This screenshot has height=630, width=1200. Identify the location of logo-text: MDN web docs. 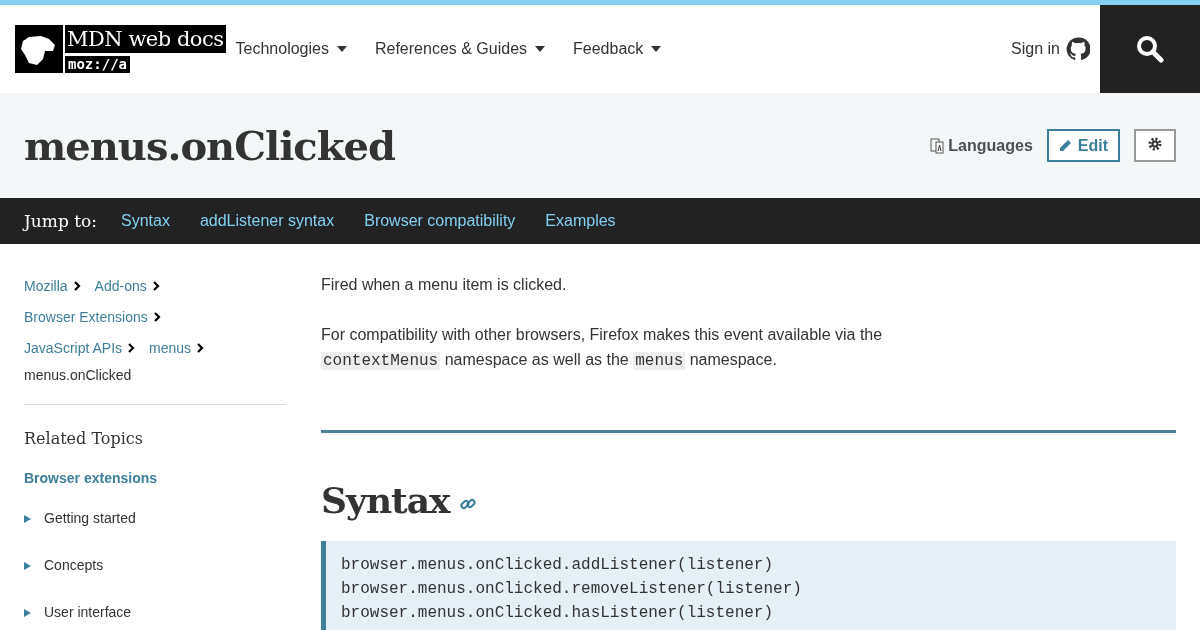
(145, 39).